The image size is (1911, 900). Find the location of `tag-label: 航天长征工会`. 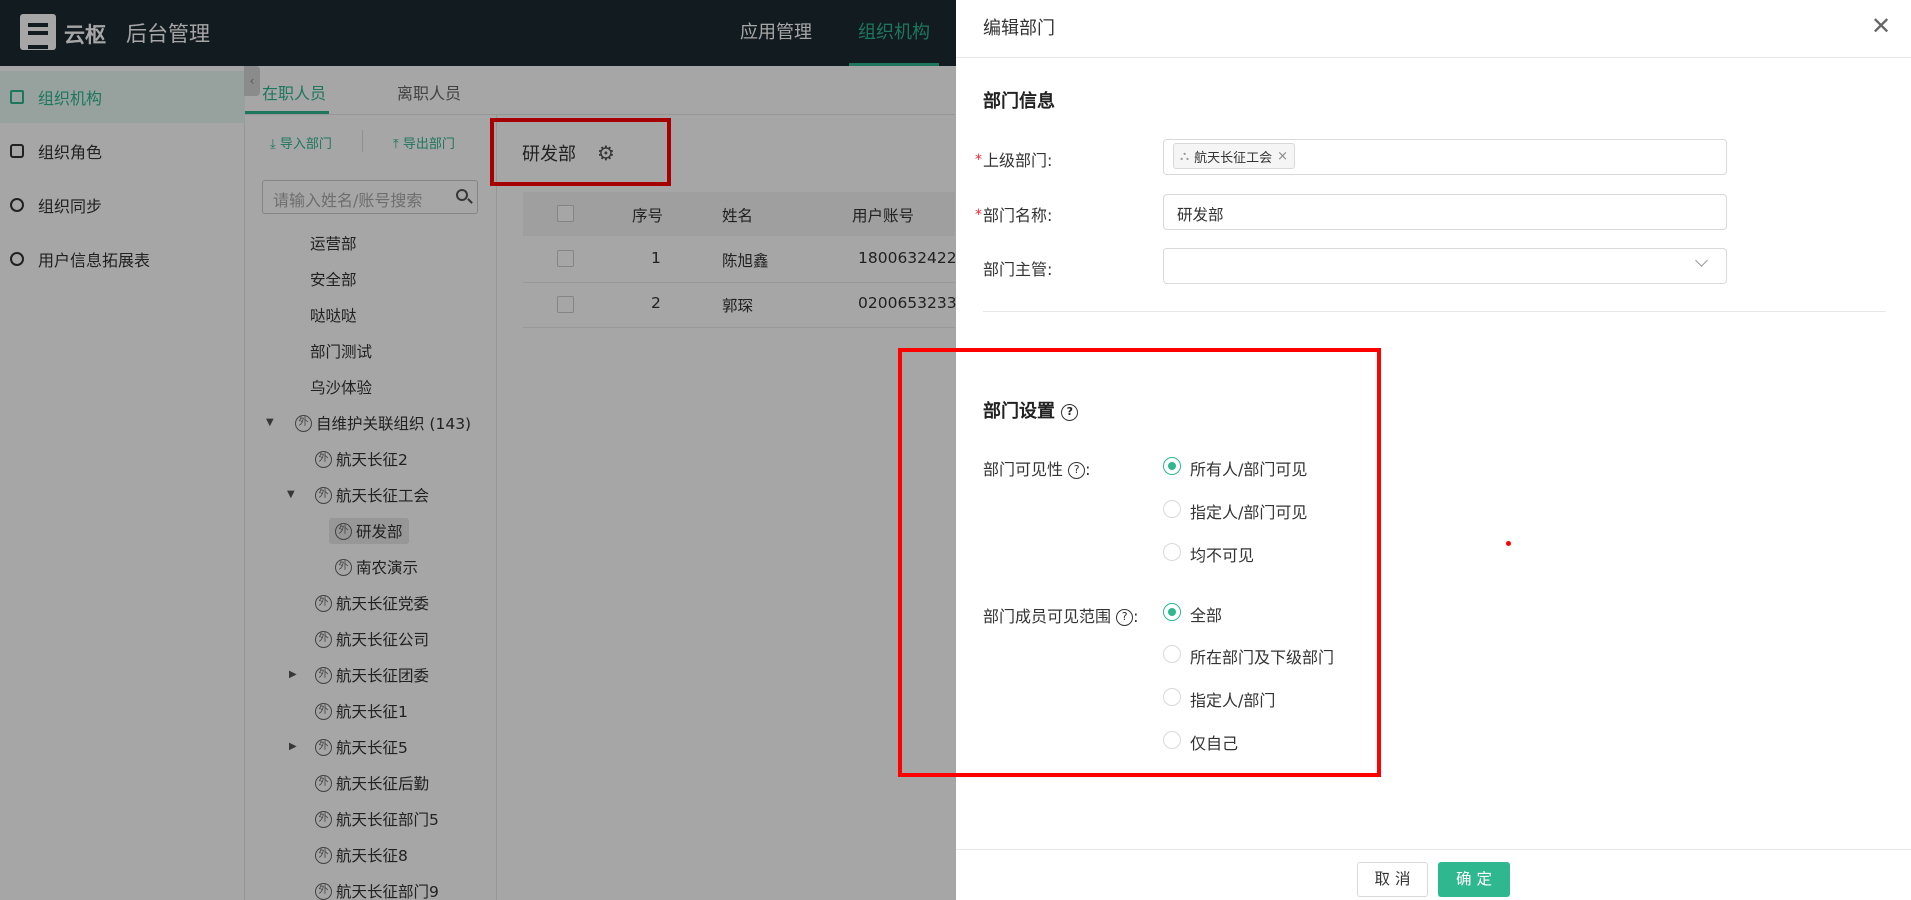

tag-label: 航天长征工会 is located at coordinates (1233, 158).